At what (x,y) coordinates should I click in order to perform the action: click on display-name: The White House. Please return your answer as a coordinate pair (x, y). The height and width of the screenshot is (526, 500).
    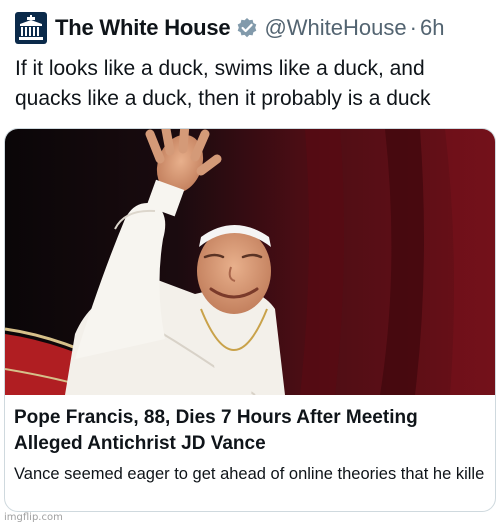
    Looking at the image, I should click on (143, 28).